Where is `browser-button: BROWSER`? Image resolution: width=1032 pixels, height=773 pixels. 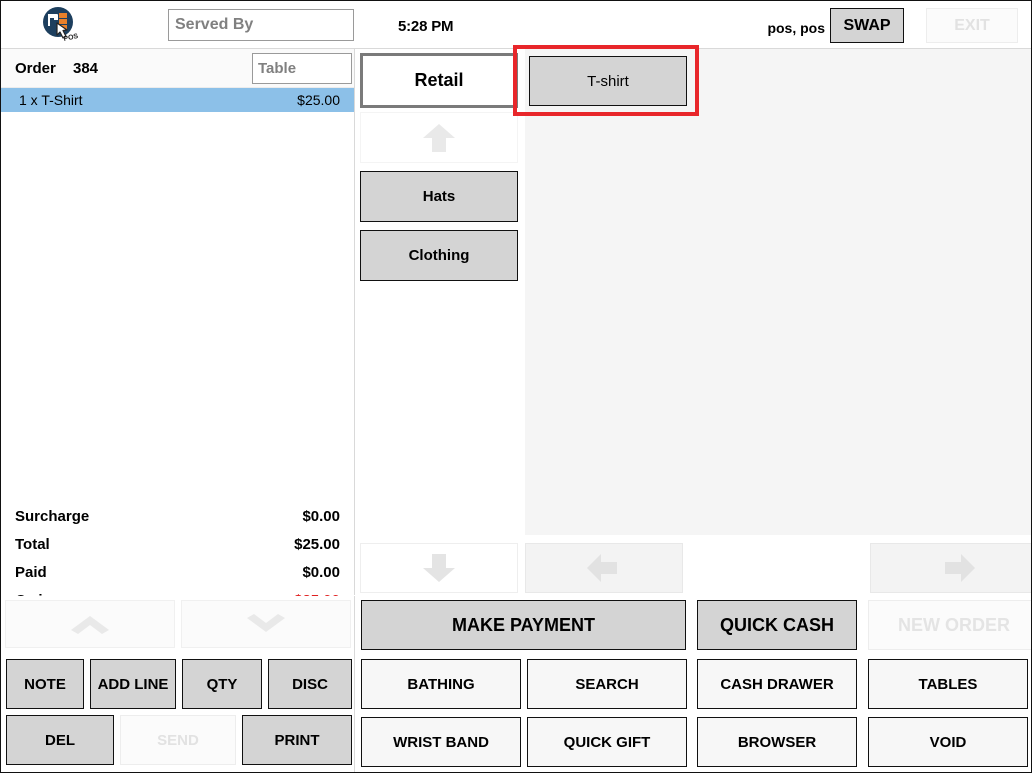 browser-button: BROWSER is located at coordinates (777, 742).